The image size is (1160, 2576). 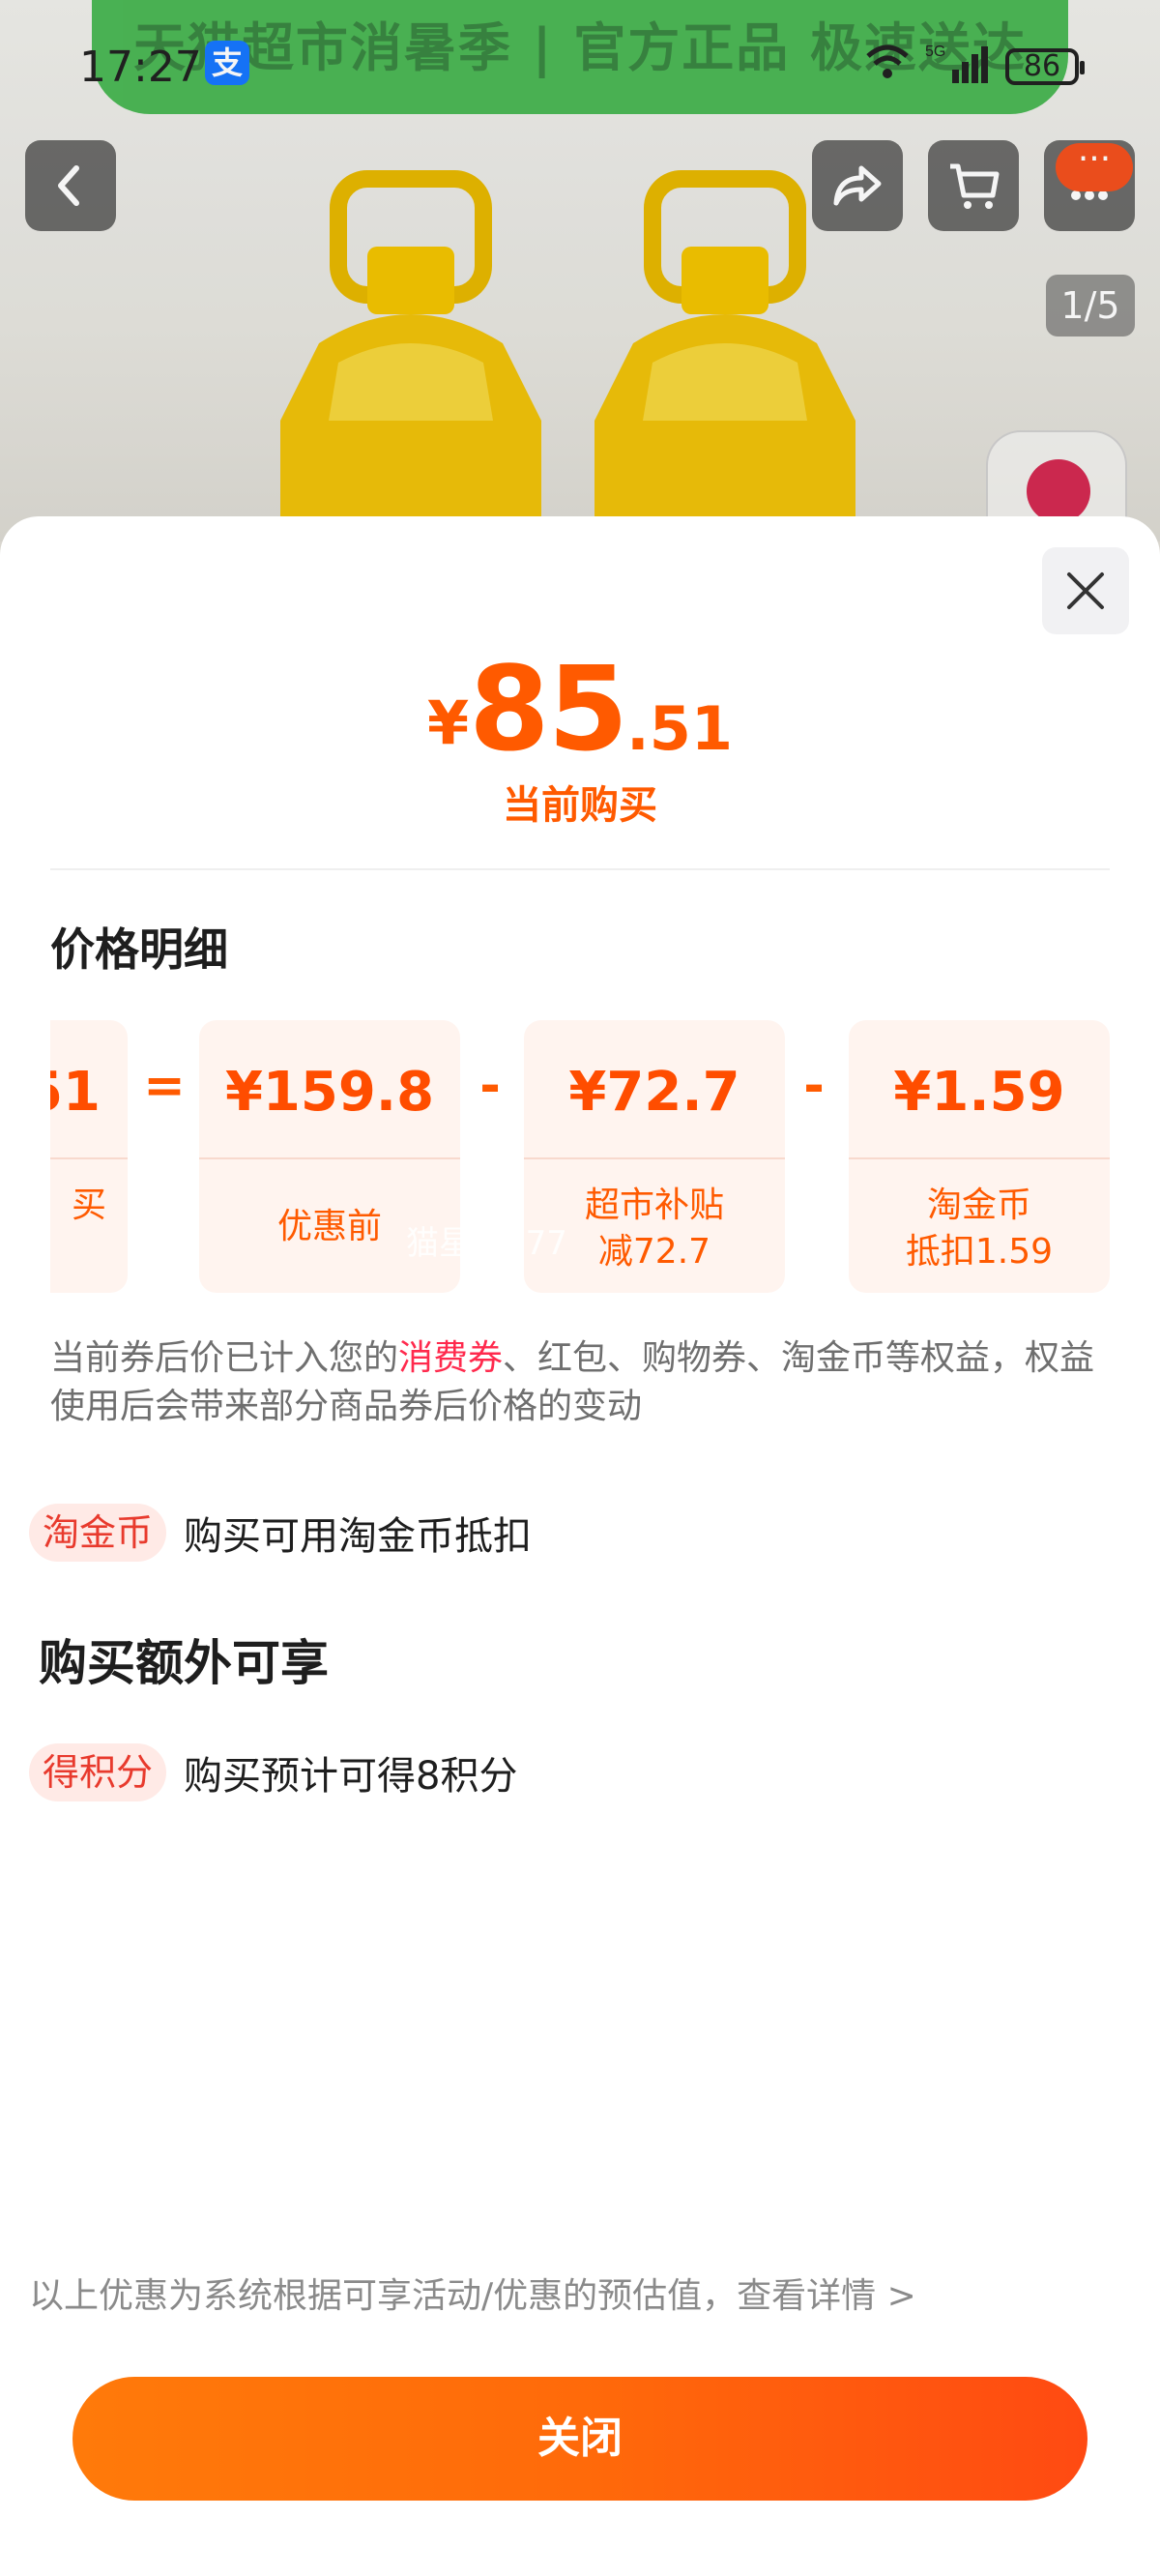 I want to click on breakdown-label-line1: 淘金币, so click(x=979, y=1205).